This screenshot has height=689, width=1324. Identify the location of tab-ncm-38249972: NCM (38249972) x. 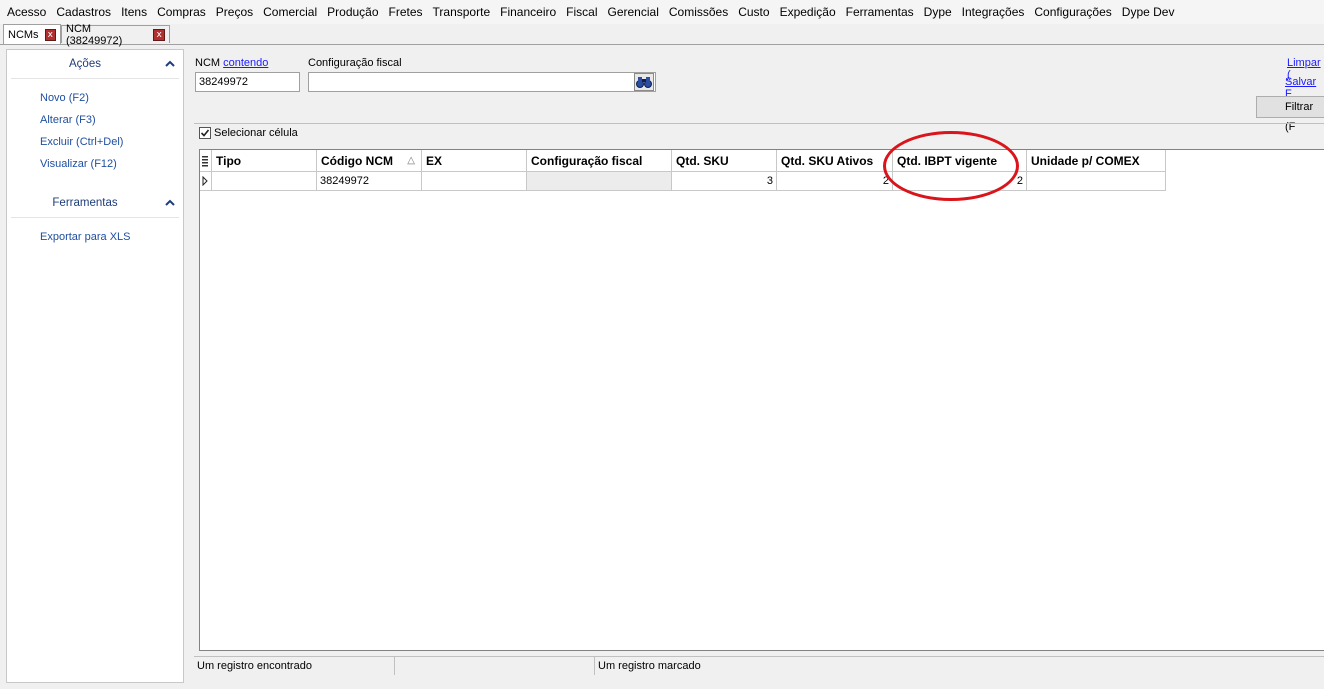
(115, 35).